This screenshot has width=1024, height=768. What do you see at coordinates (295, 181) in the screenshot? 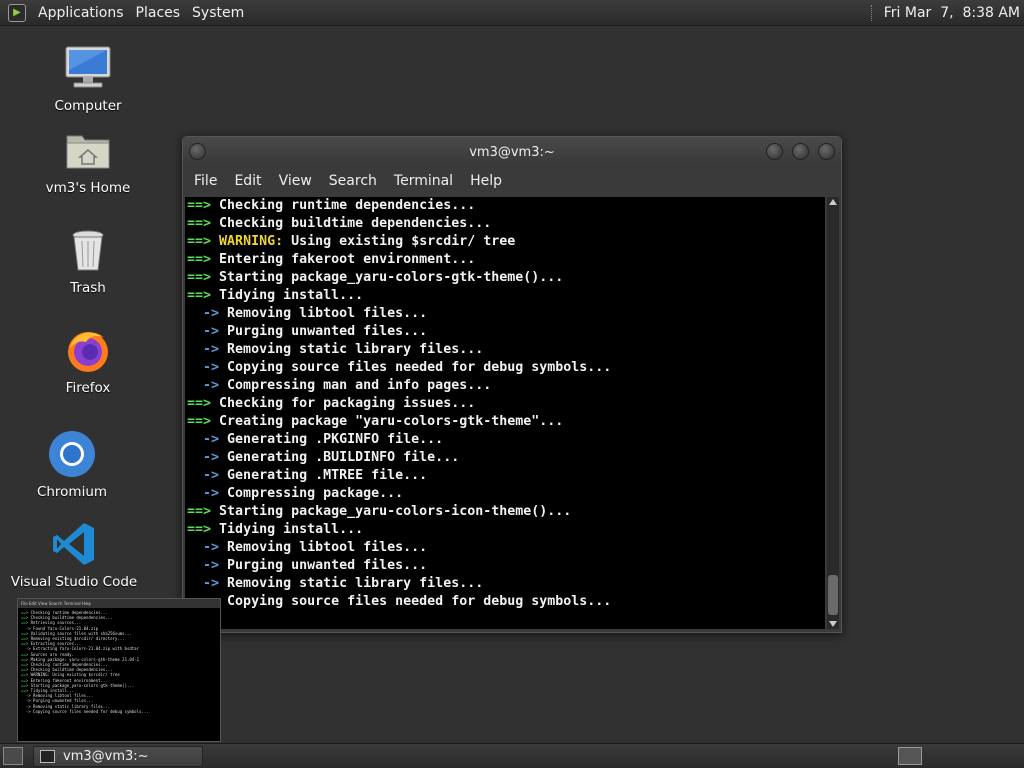
I see `menu-view: View` at bounding box center [295, 181].